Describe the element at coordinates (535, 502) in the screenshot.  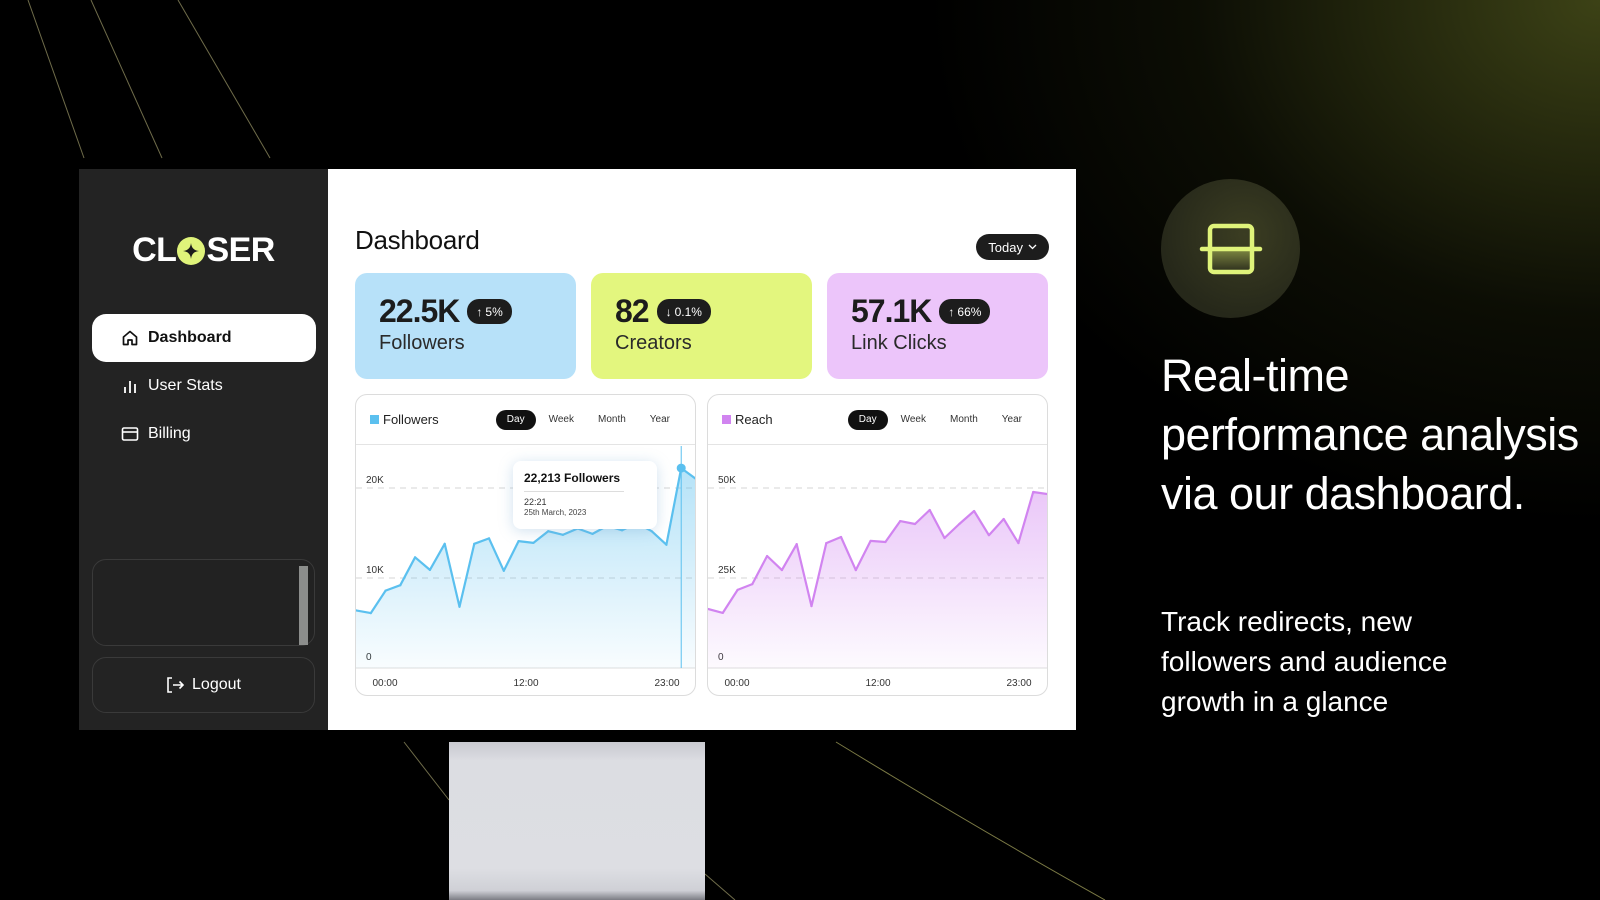
I see `tooltip-time: 22:21` at that location.